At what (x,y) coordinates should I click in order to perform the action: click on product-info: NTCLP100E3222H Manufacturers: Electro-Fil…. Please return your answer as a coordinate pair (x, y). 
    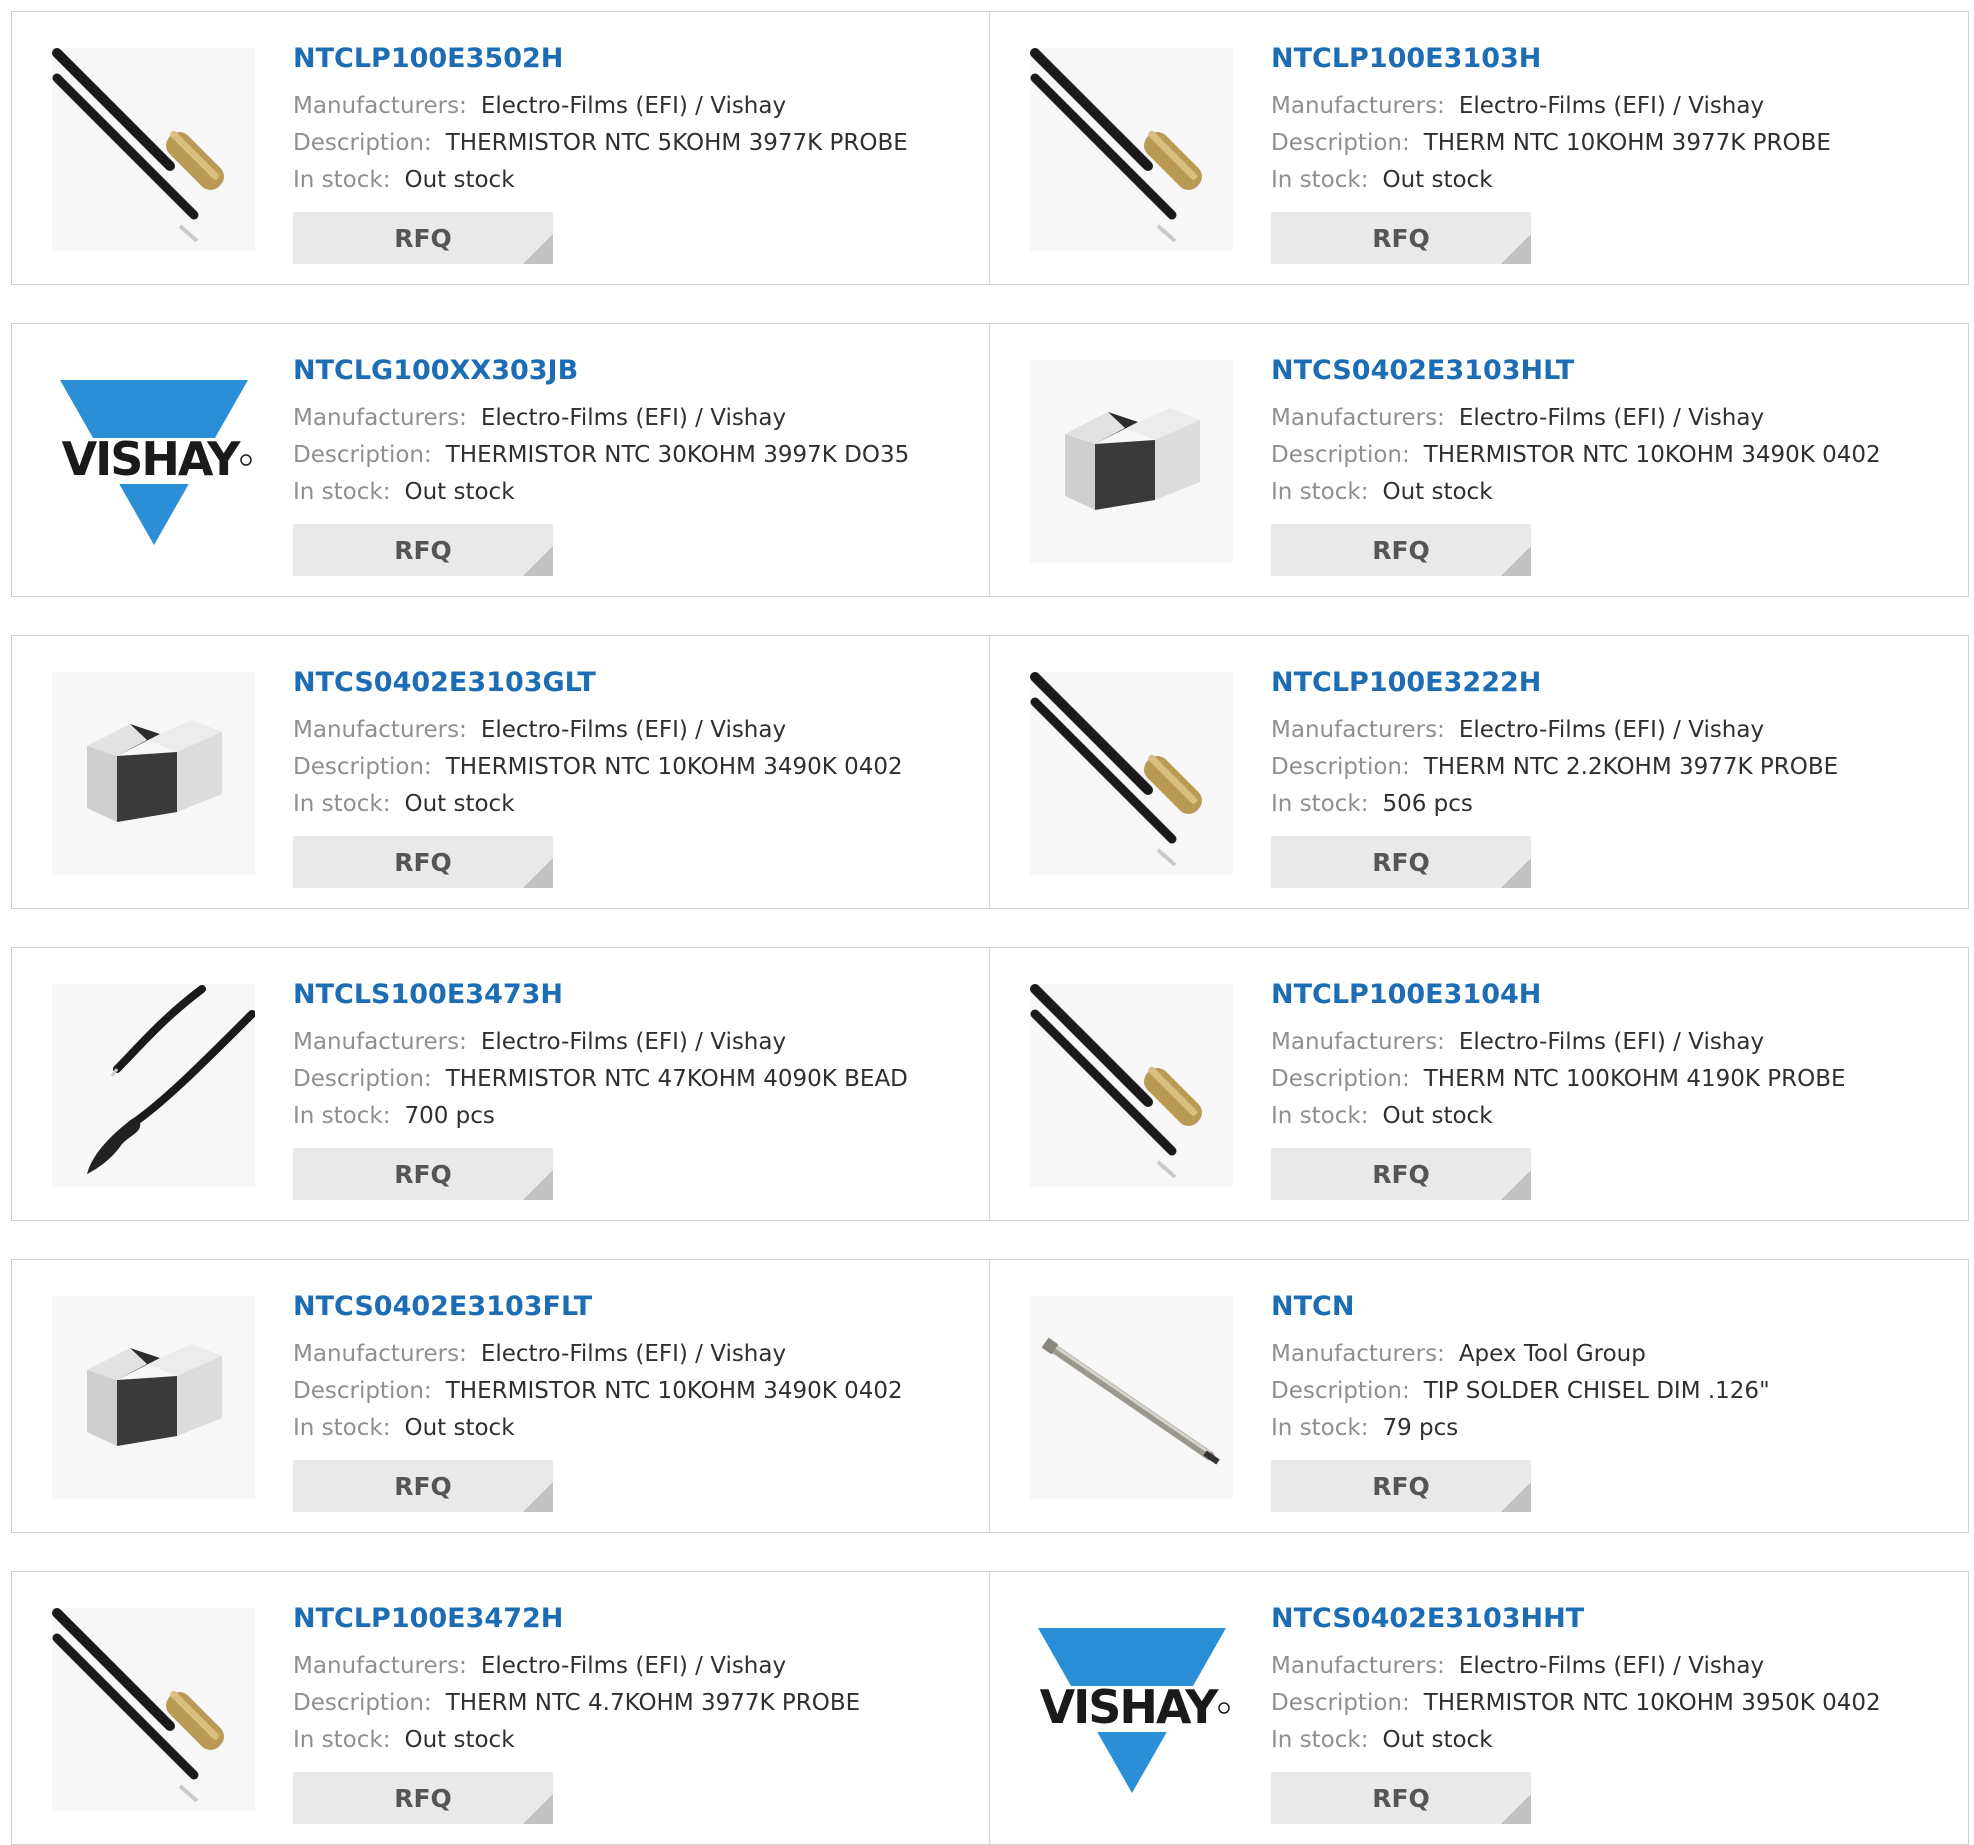
    Looking at the image, I should click on (1609, 744).